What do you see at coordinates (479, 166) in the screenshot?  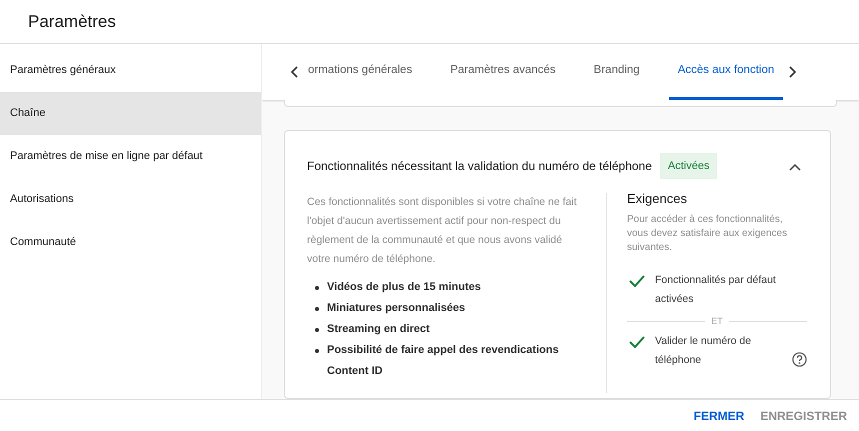 I see `section-title: Fonctionnalités nécessitant la validation du numéro de téléphone` at bounding box center [479, 166].